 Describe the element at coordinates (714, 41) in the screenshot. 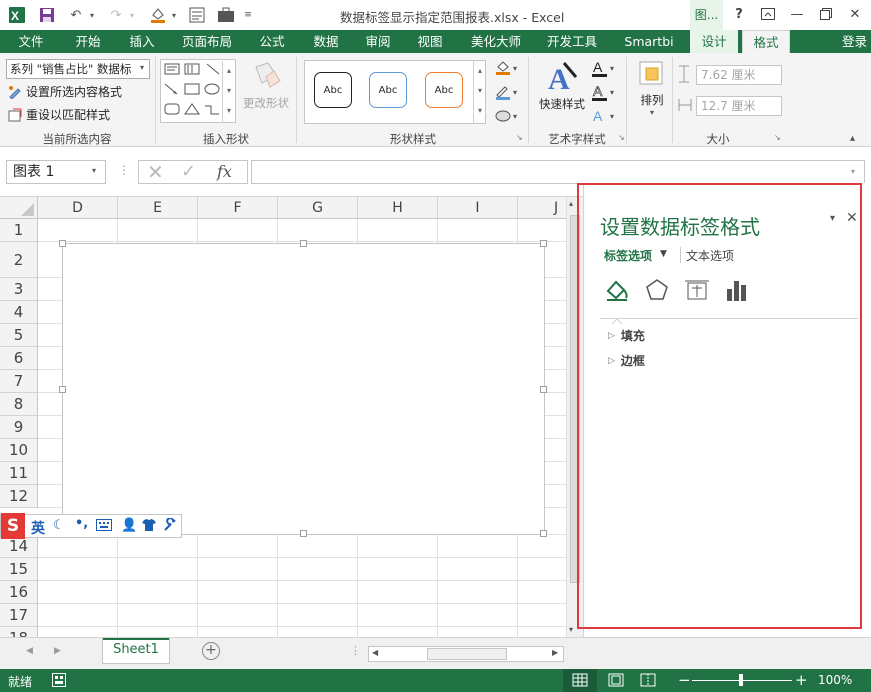

I see `tab-chart-design: 设计` at that location.